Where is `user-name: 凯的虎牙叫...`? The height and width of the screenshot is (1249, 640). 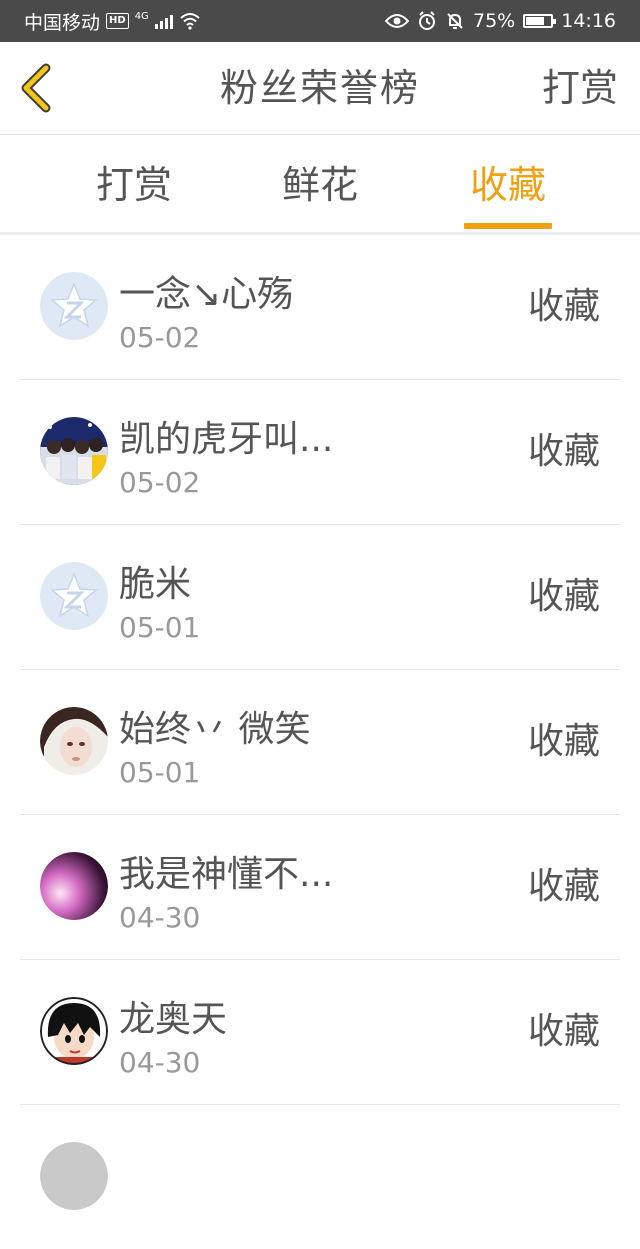 user-name: 凯的虎牙叫... is located at coordinates (226, 439).